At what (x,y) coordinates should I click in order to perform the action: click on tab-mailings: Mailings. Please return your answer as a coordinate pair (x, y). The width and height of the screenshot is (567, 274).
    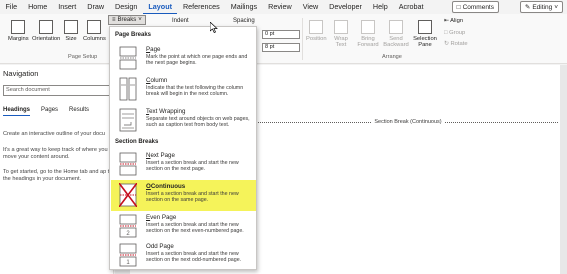
    Looking at the image, I should click on (243, 7).